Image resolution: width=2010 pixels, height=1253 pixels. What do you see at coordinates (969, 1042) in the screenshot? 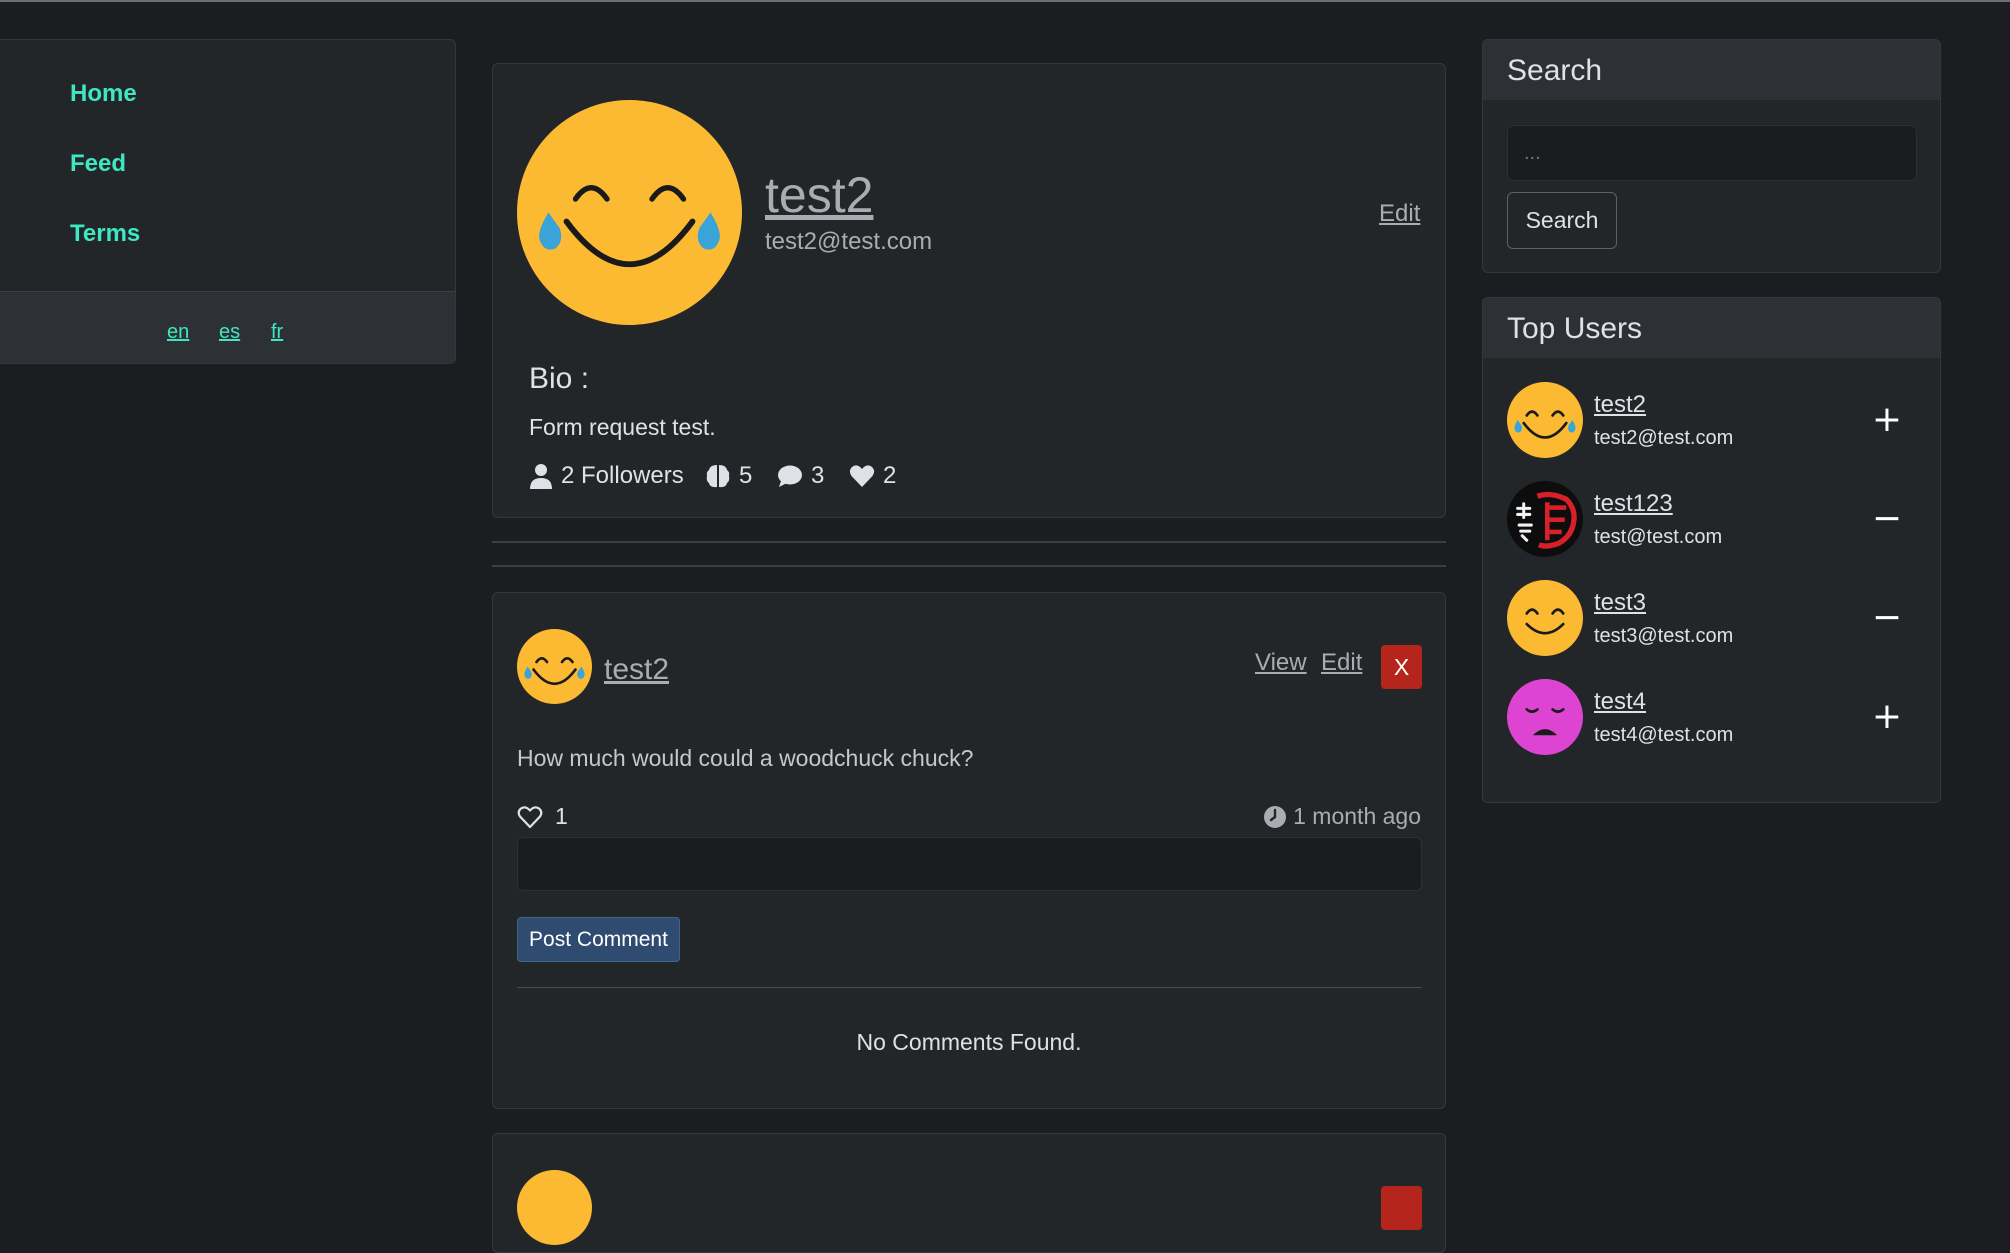
I see `no-comments-message: No Comments Found.` at bounding box center [969, 1042].